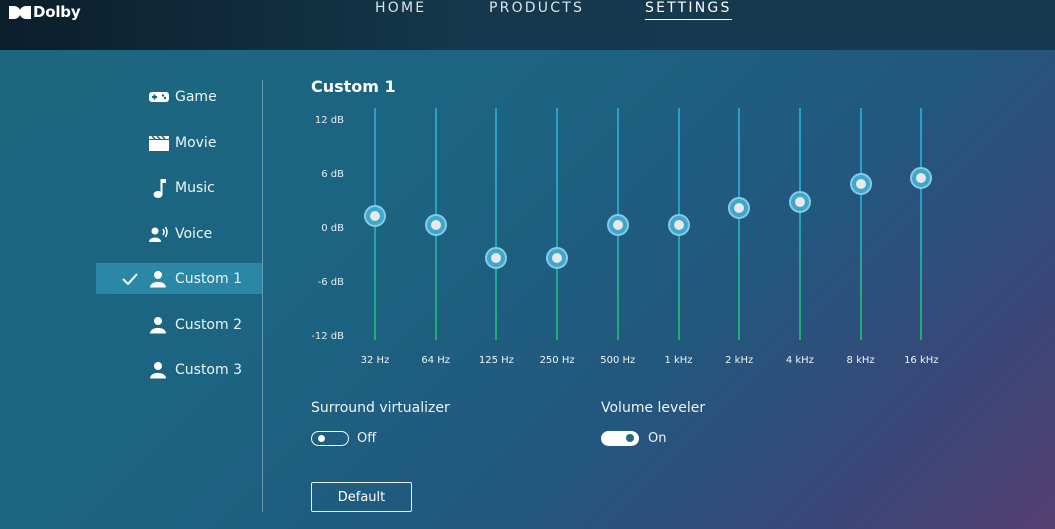 The height and width of the screenshot is (529, 1055). I want to click on surround-state-text: Off, so click(367, 438).